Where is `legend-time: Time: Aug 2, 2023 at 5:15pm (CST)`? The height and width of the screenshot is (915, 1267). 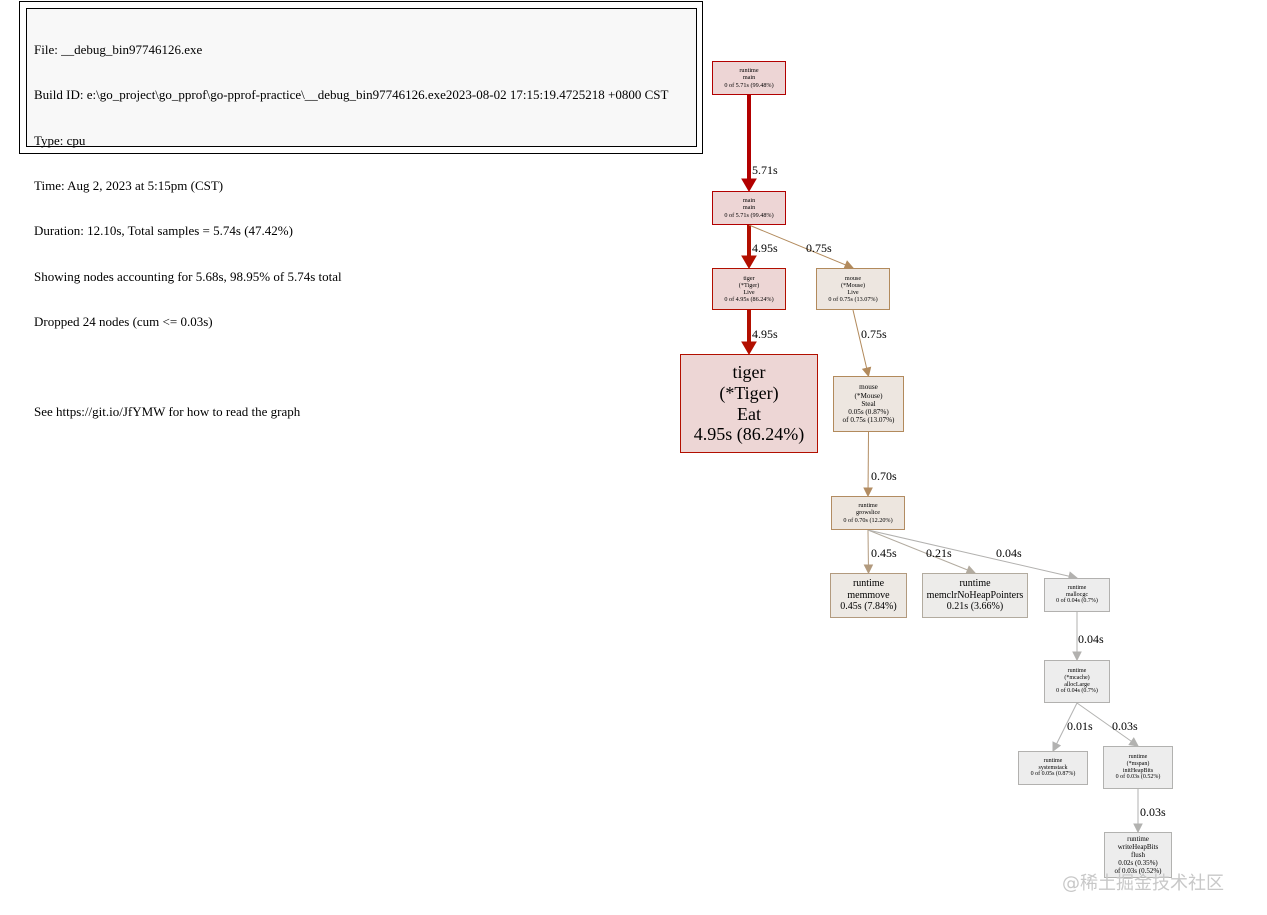 legend-time: Time: Aug 2, 2023 at 5:15pm (CST) is located at coordinates (129, 186).